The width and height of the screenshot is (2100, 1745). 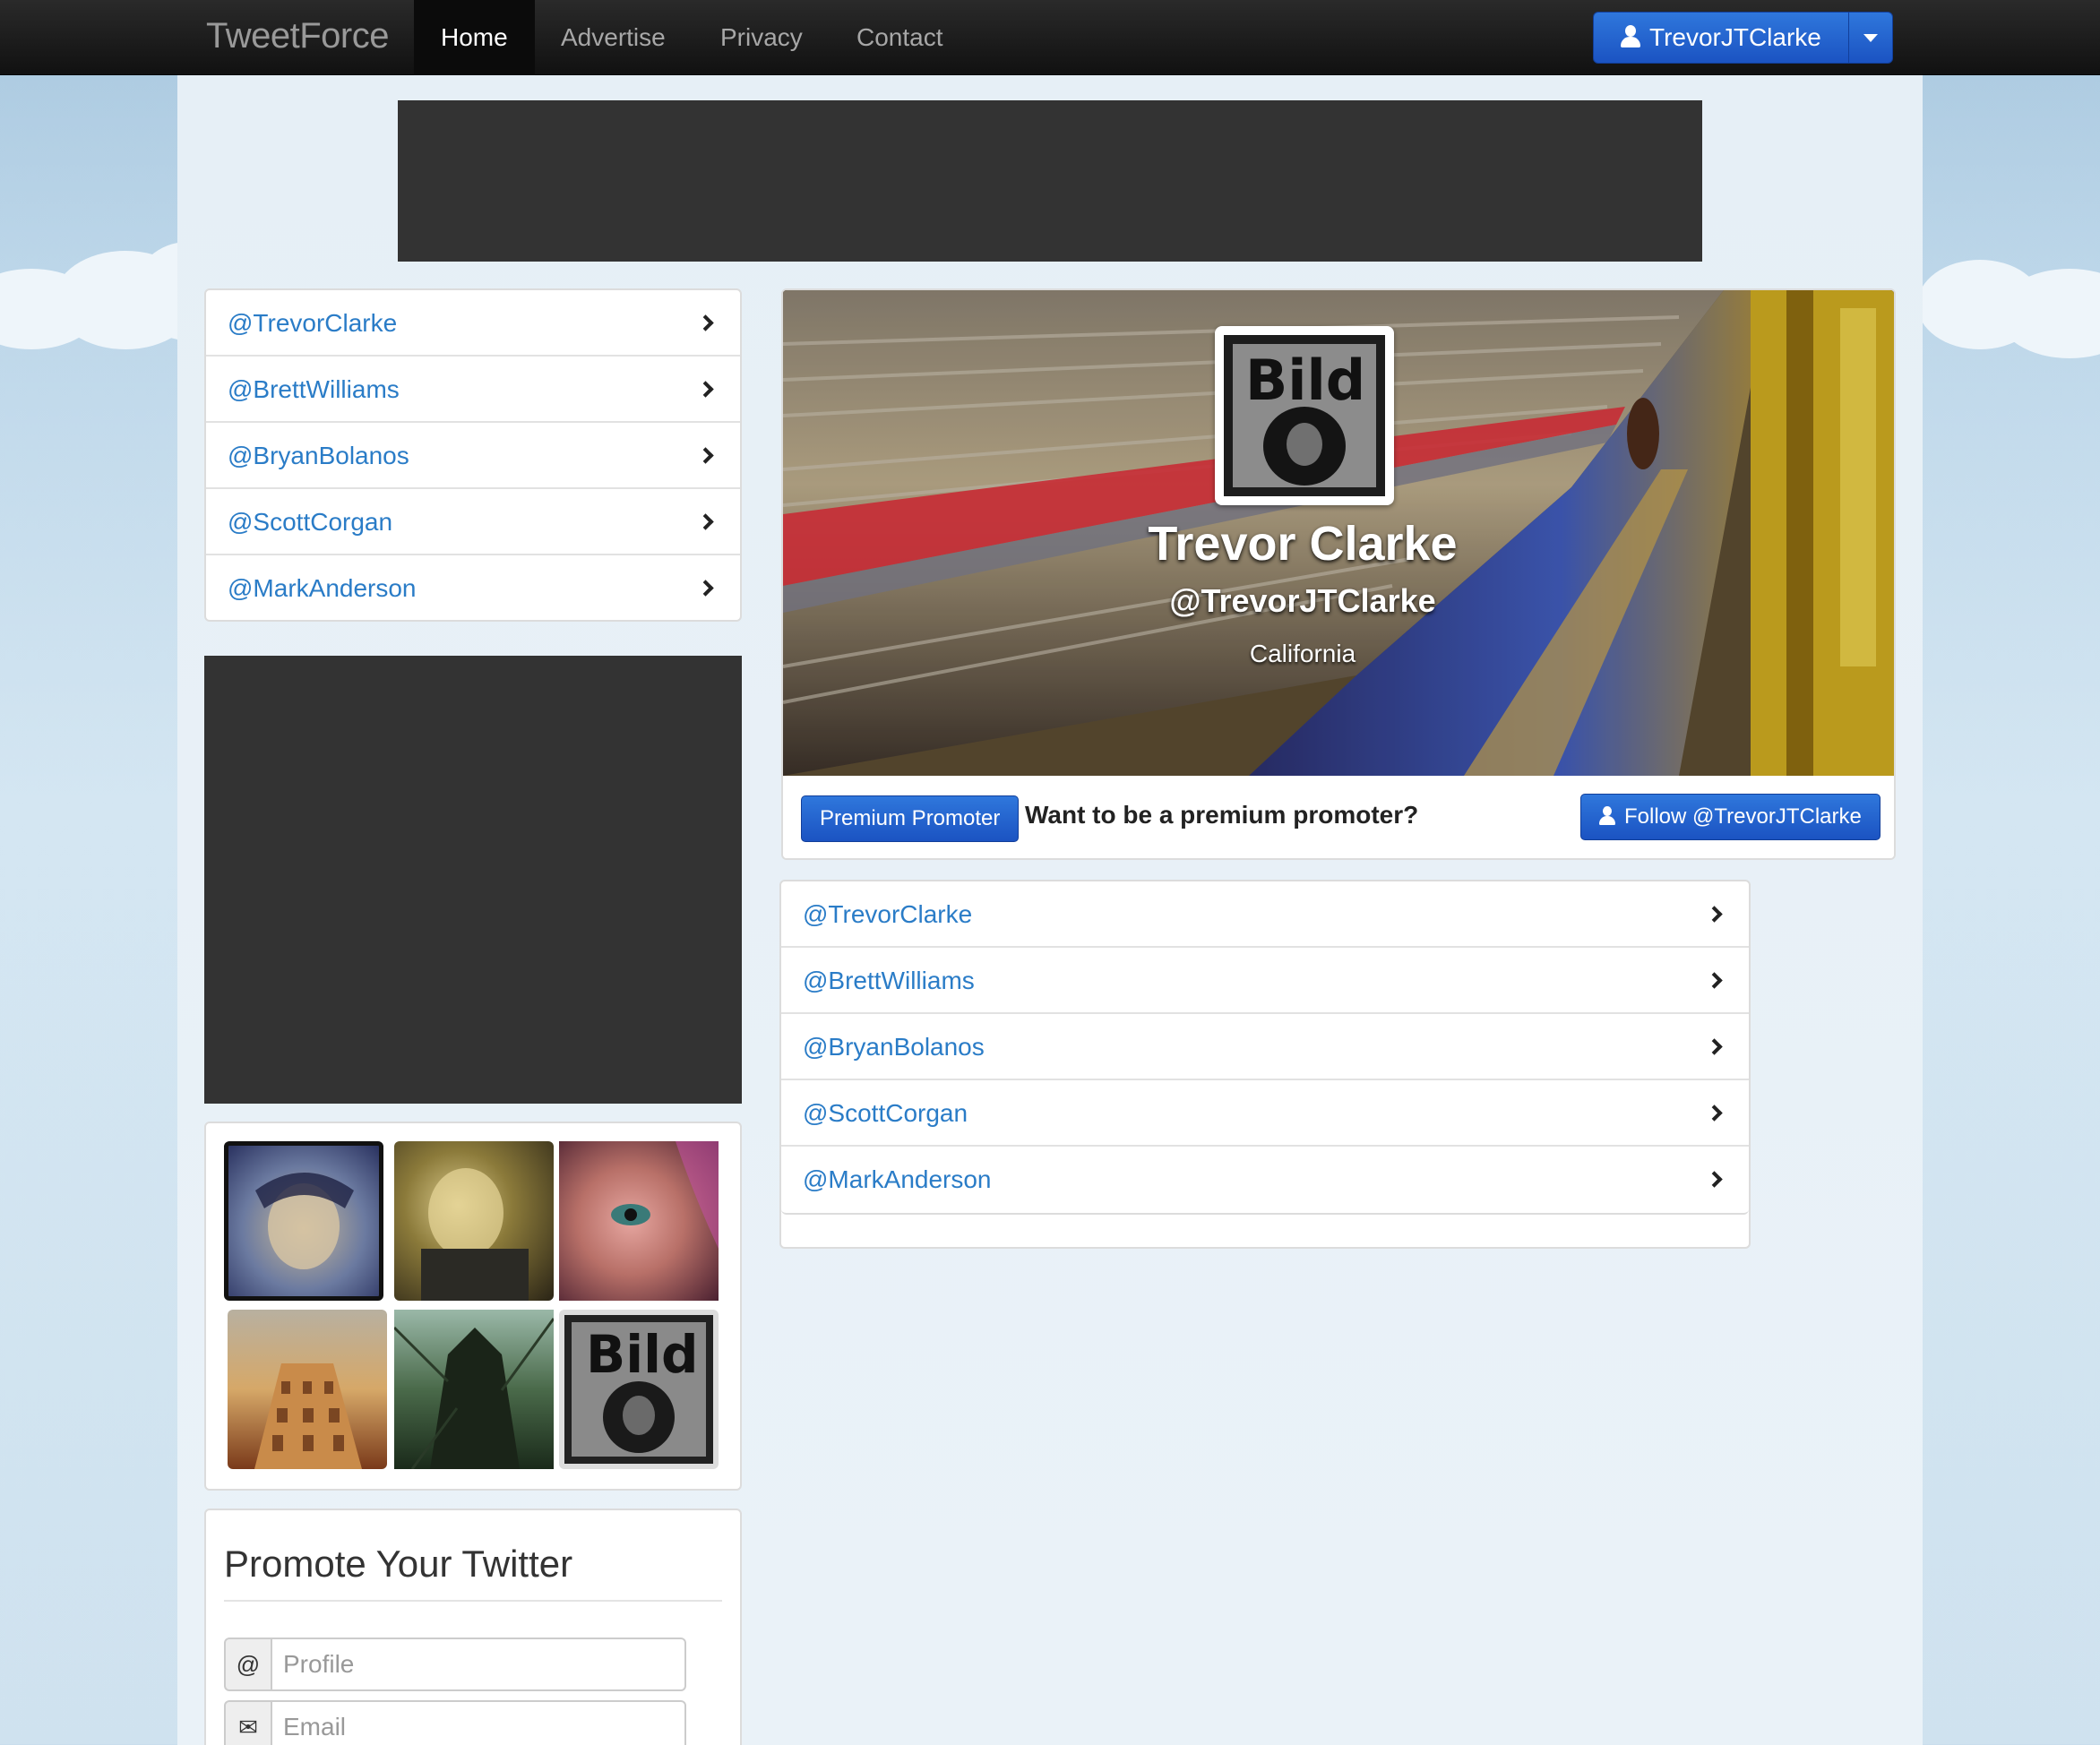 I want to click on sidebar-ad-box, so click(x=473, y=880).